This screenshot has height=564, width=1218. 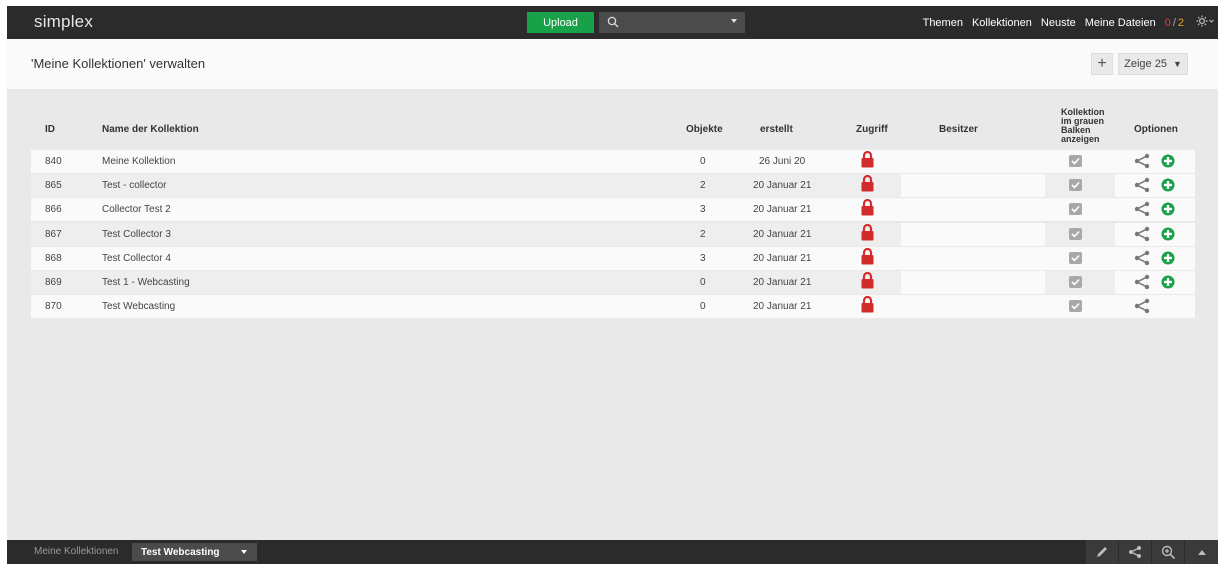 I want to click on table-row: 870 Test Webcasting 0 20 Januar 21, so click(x=613, y=307).